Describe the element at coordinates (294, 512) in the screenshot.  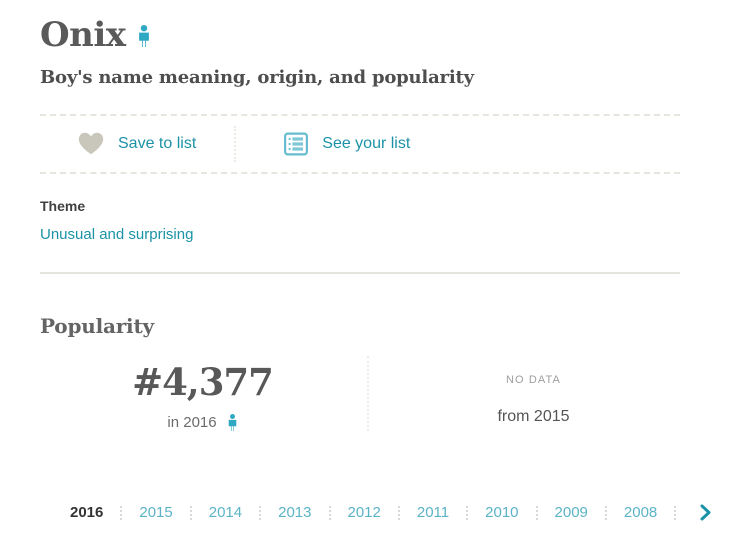
I see `year-tab-2013: 2013` at that location.